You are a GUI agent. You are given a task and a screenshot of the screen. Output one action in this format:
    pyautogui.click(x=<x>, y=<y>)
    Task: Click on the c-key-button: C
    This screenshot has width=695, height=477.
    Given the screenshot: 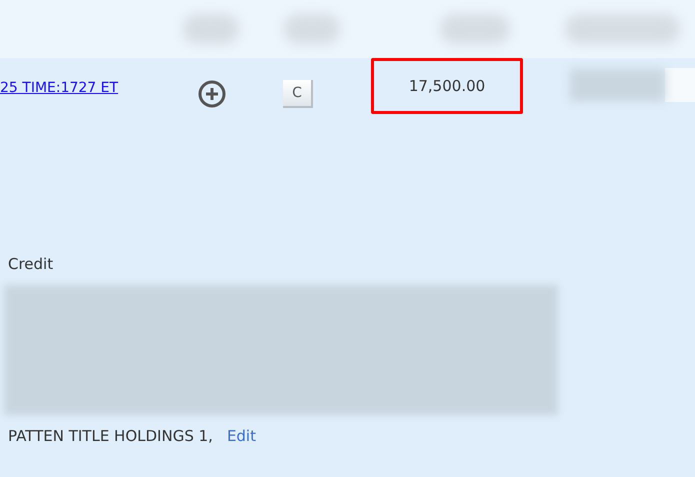 What is the action you would take?
    pyautogui.click(x=298, y=94)
    